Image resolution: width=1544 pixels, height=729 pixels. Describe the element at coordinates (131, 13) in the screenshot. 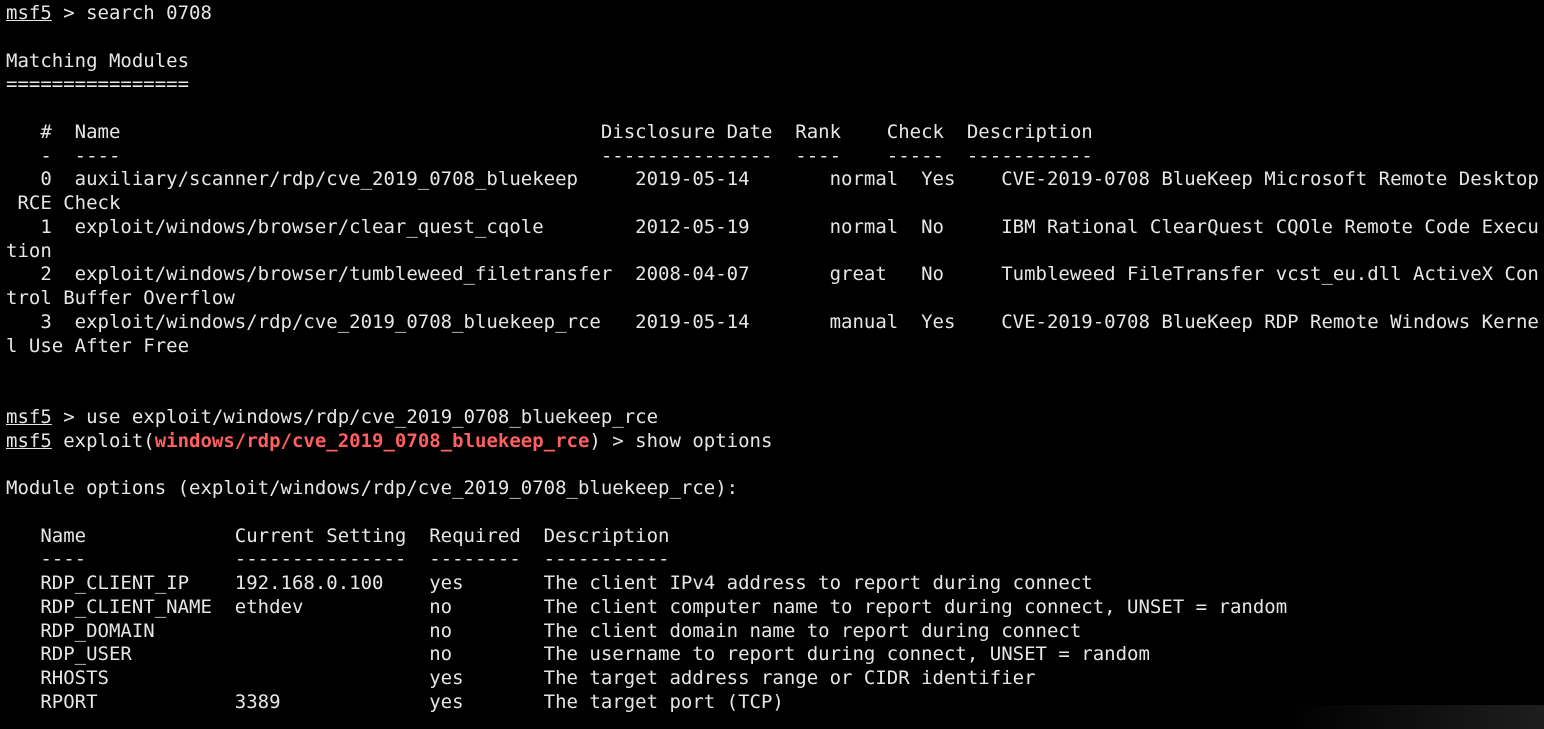

I see `search-command: > search 0708` at that location.